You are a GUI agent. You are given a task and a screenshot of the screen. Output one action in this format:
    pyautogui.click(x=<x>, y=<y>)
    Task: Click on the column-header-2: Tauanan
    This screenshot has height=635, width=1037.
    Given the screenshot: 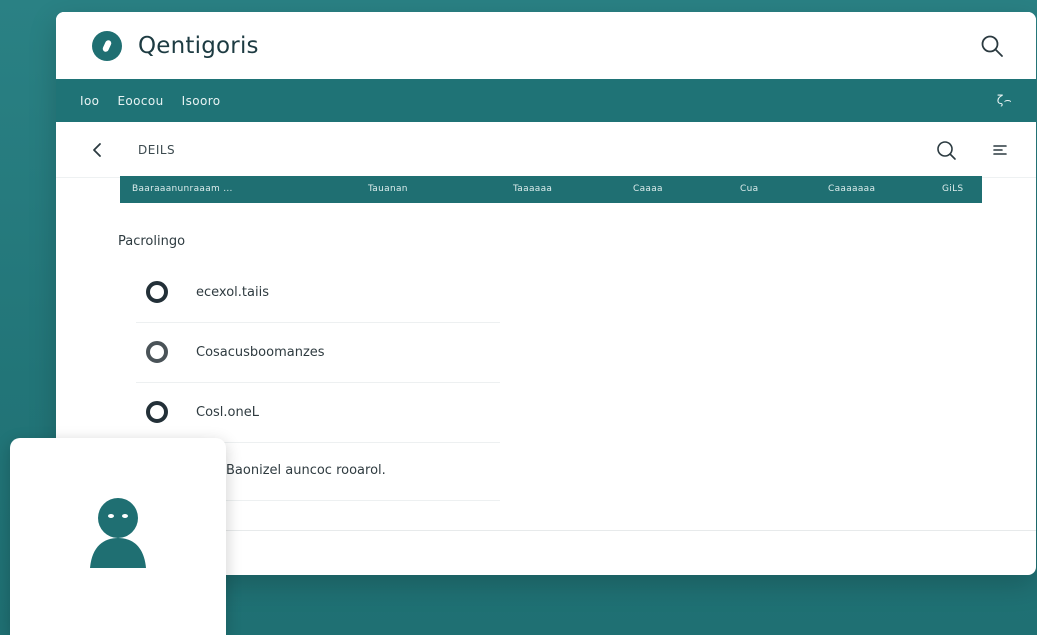 What is the action you would take?
    pyautogui.click(x=388, y=189)
    